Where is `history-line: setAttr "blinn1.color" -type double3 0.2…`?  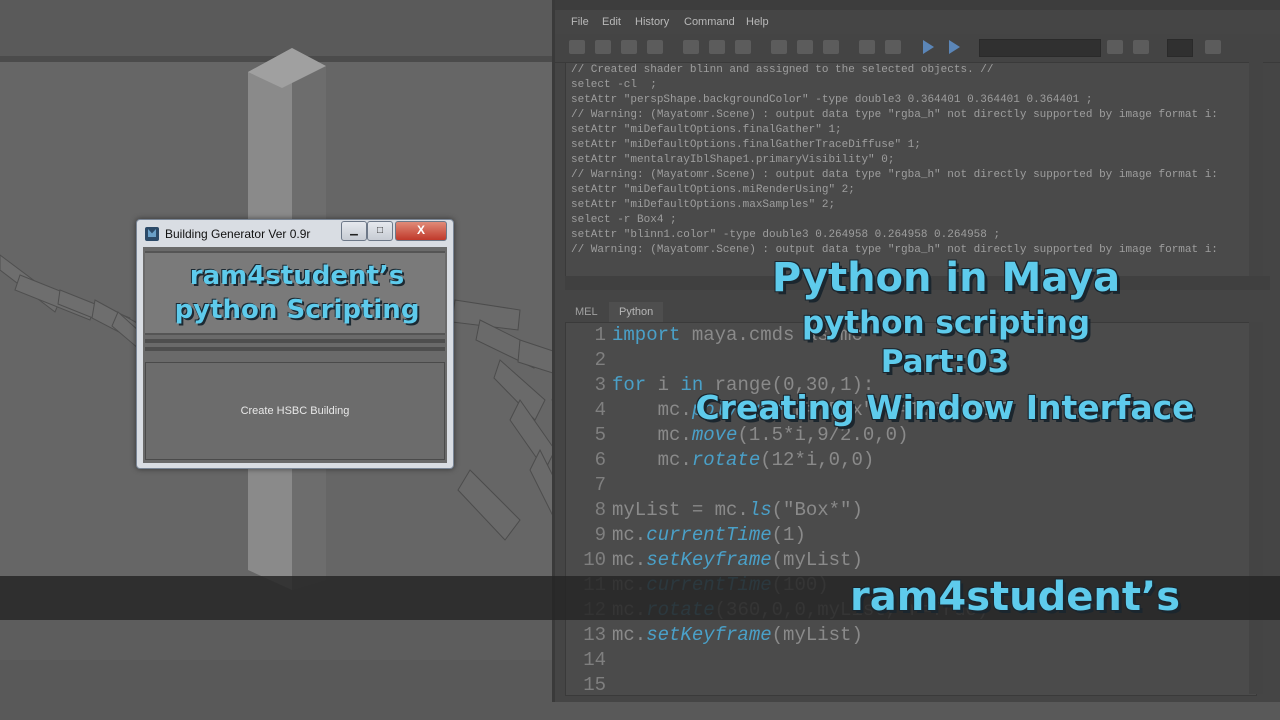 history-line: setAttr "blinn1.color" -type double3 0.2… is located at coordinates (786, 235).